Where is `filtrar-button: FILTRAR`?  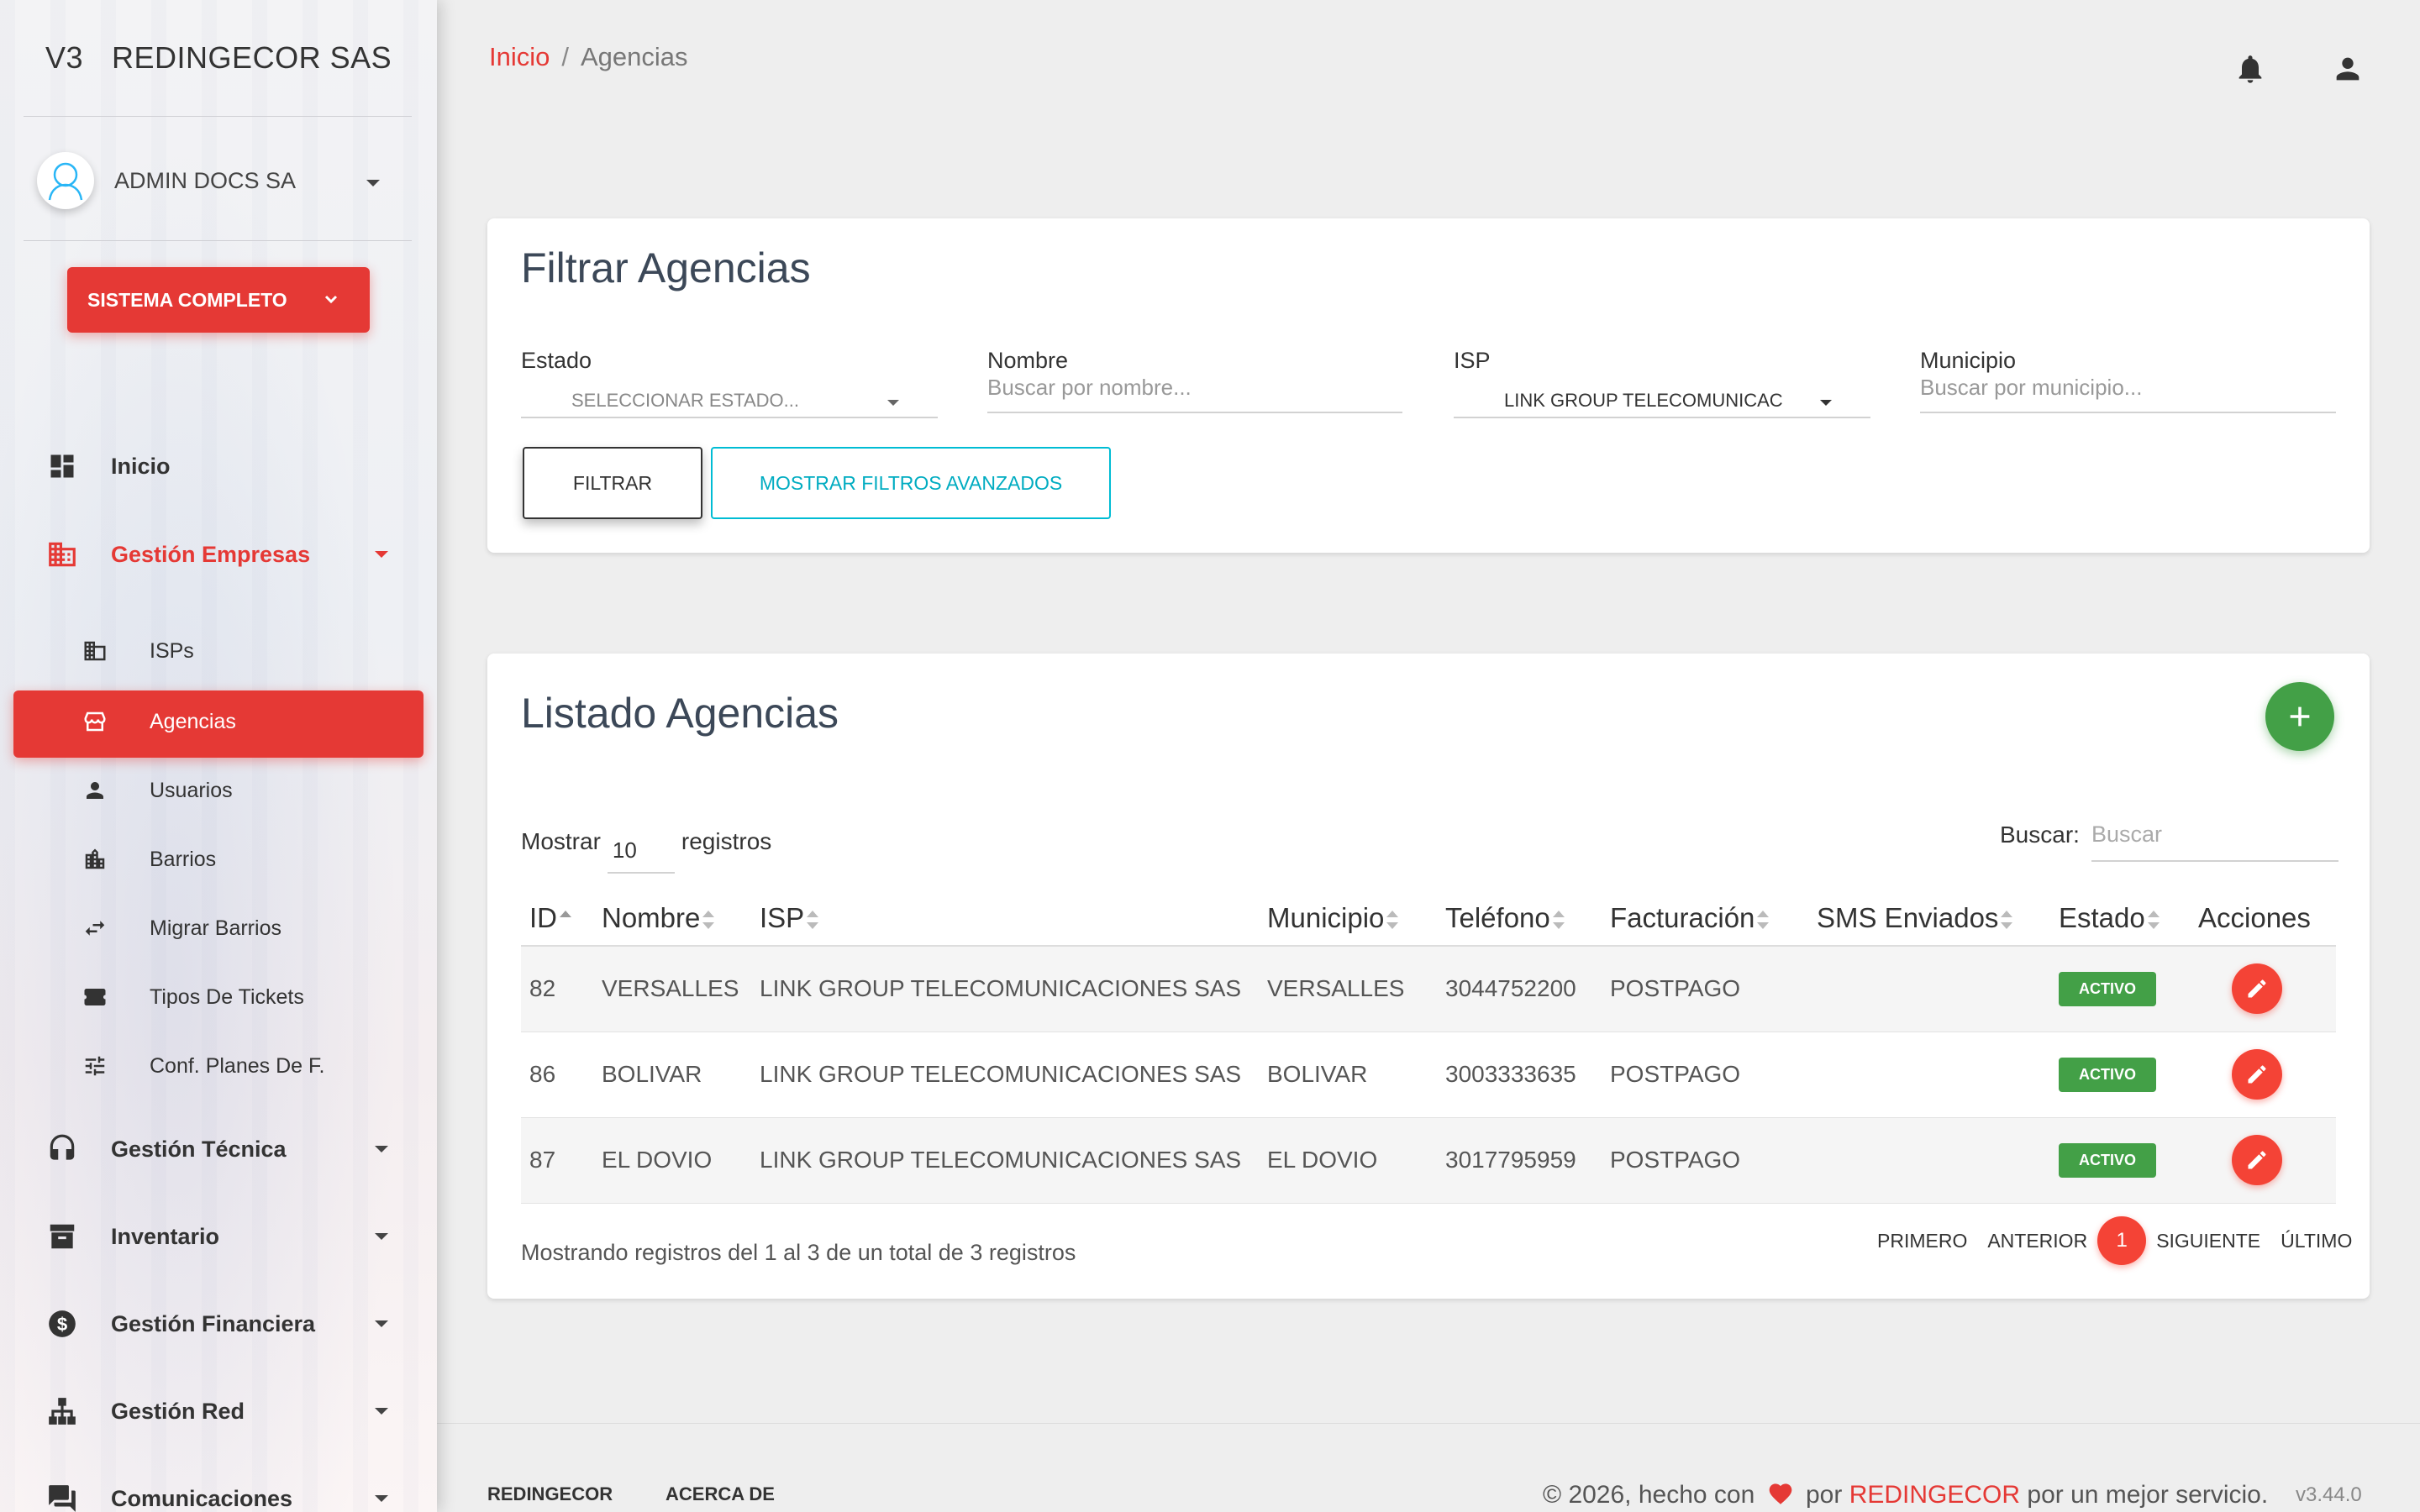 filtrar-button: FILTRAR is located at coordinates (613, 483).